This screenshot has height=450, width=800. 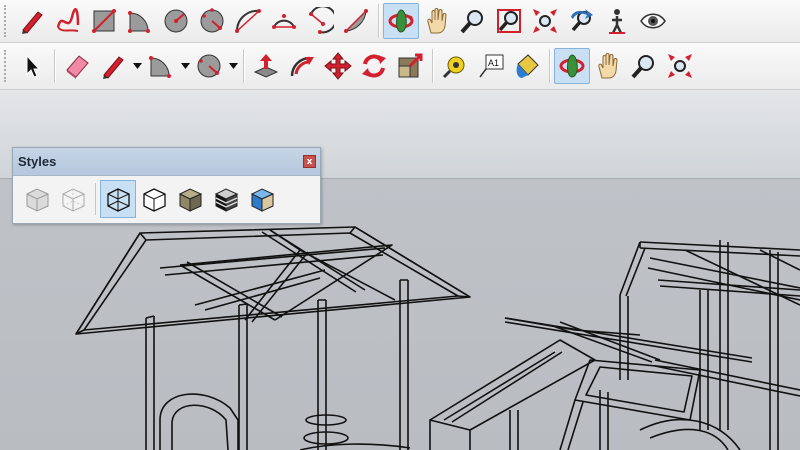 What do you see at coordinates (527, 66) in the screenshot?
I see `paint-bucket-tool-button` at bounding box center [527, 66].